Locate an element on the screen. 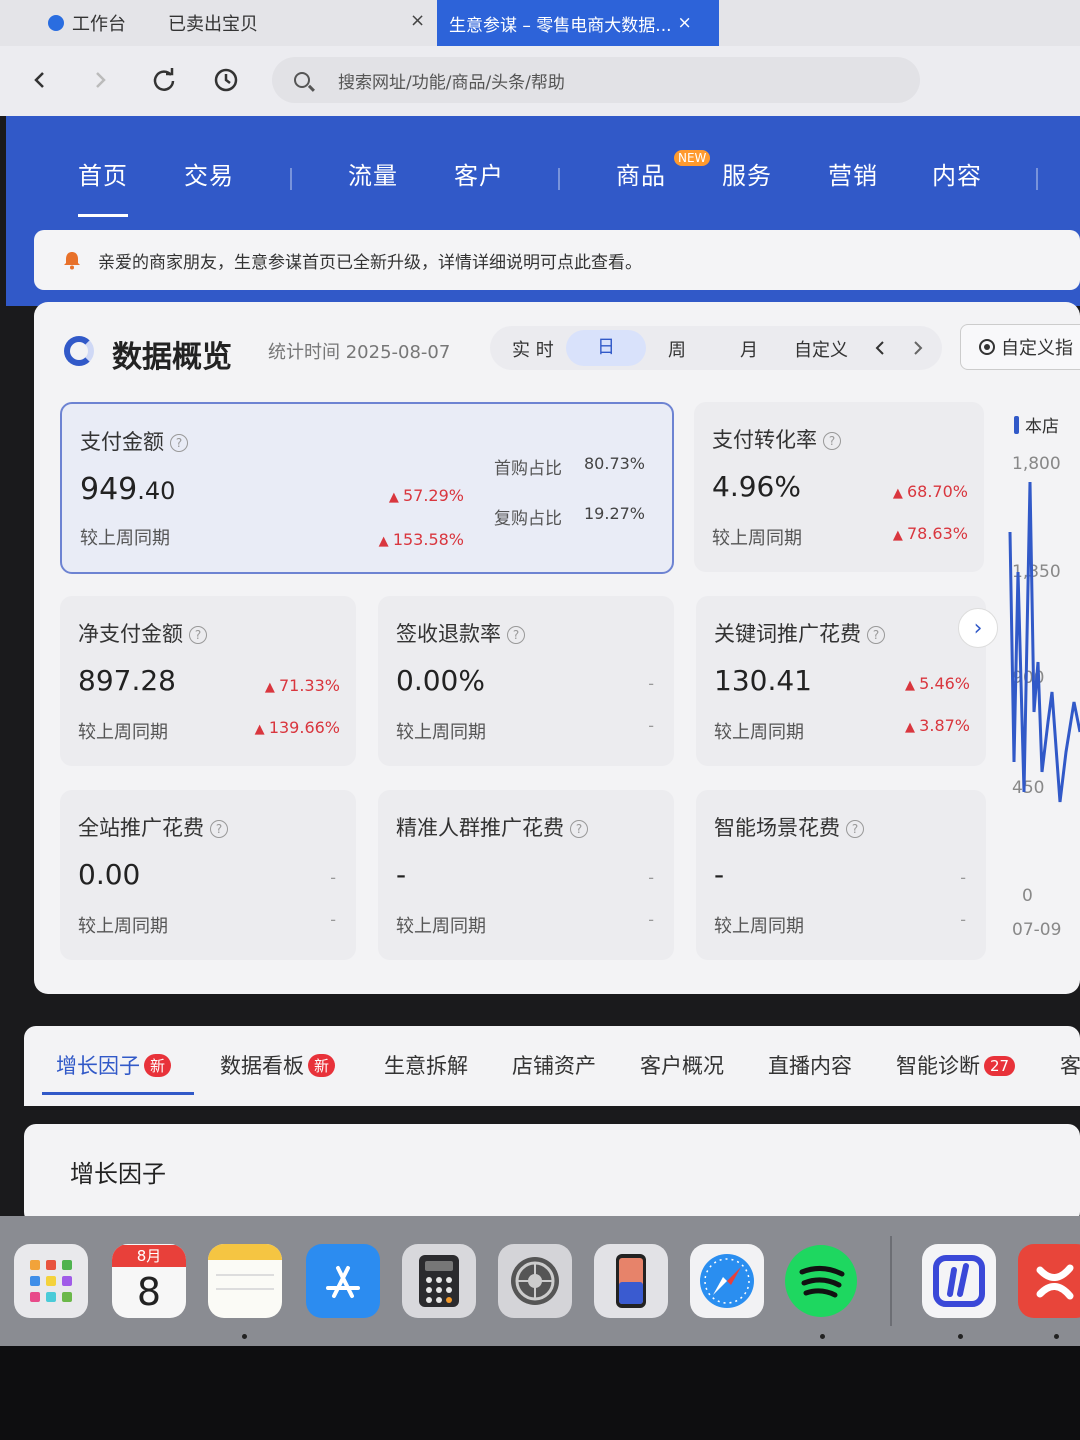 This screenshot has height=1440, width=1080. metric-card-keyword-ad-spend: 关键词推广花费? 130.41 较上周同期 5.46% 3.87% is located at coordinates (841, 681).